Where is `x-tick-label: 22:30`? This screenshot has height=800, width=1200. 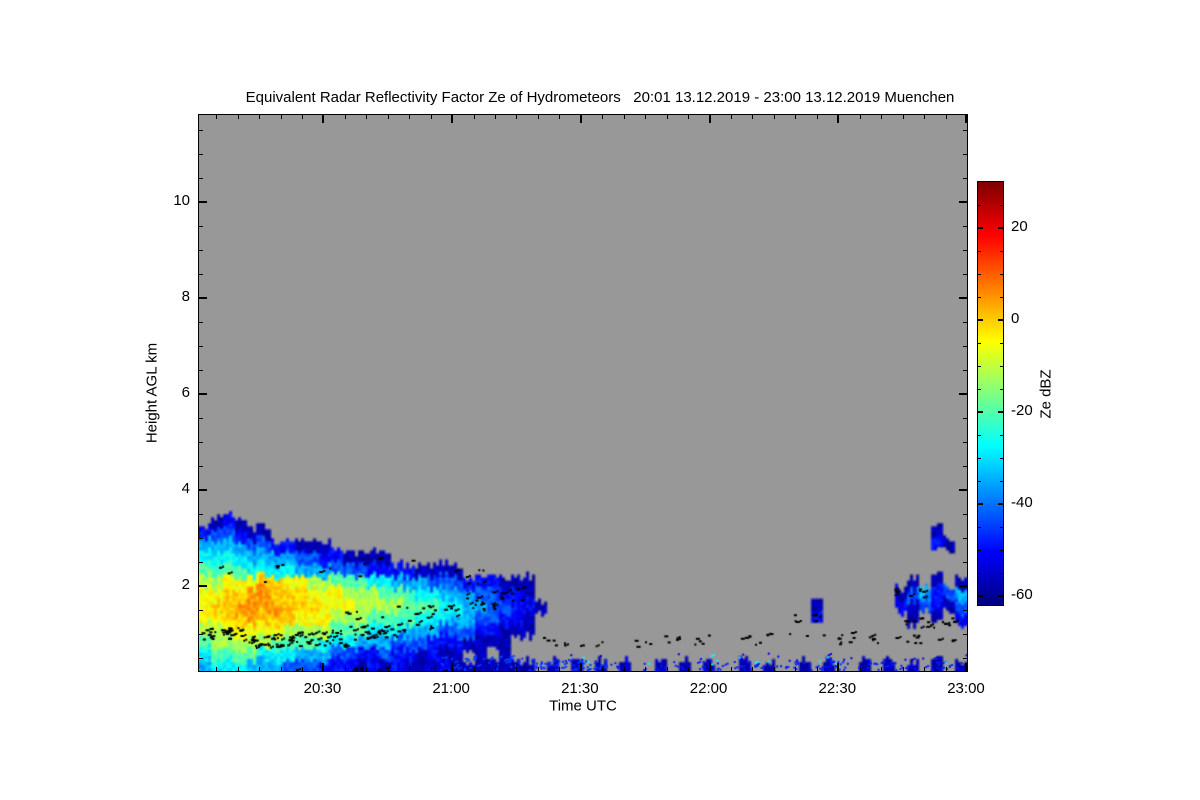 x-tick-label: 22:30 is located at coordinates (837, 688).